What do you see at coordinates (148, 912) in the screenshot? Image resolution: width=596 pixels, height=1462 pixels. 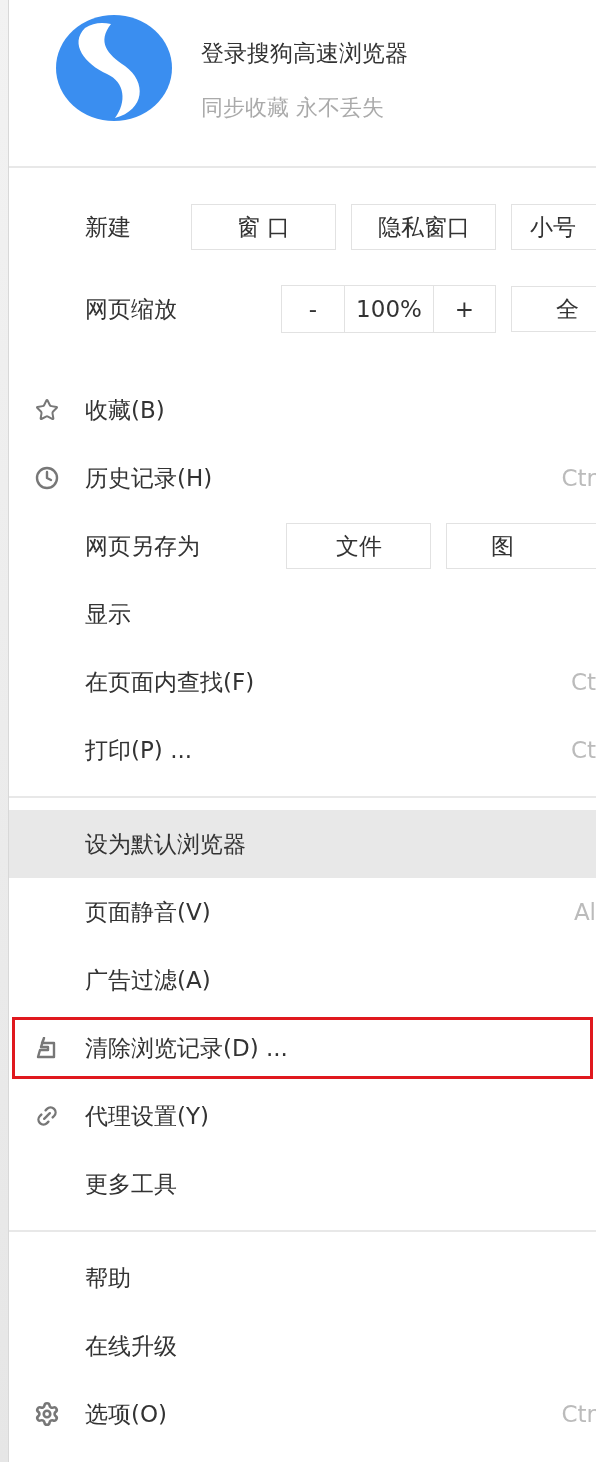 I see `menu-item-label: 页面静音(V)` at bounding box center [148, 912].